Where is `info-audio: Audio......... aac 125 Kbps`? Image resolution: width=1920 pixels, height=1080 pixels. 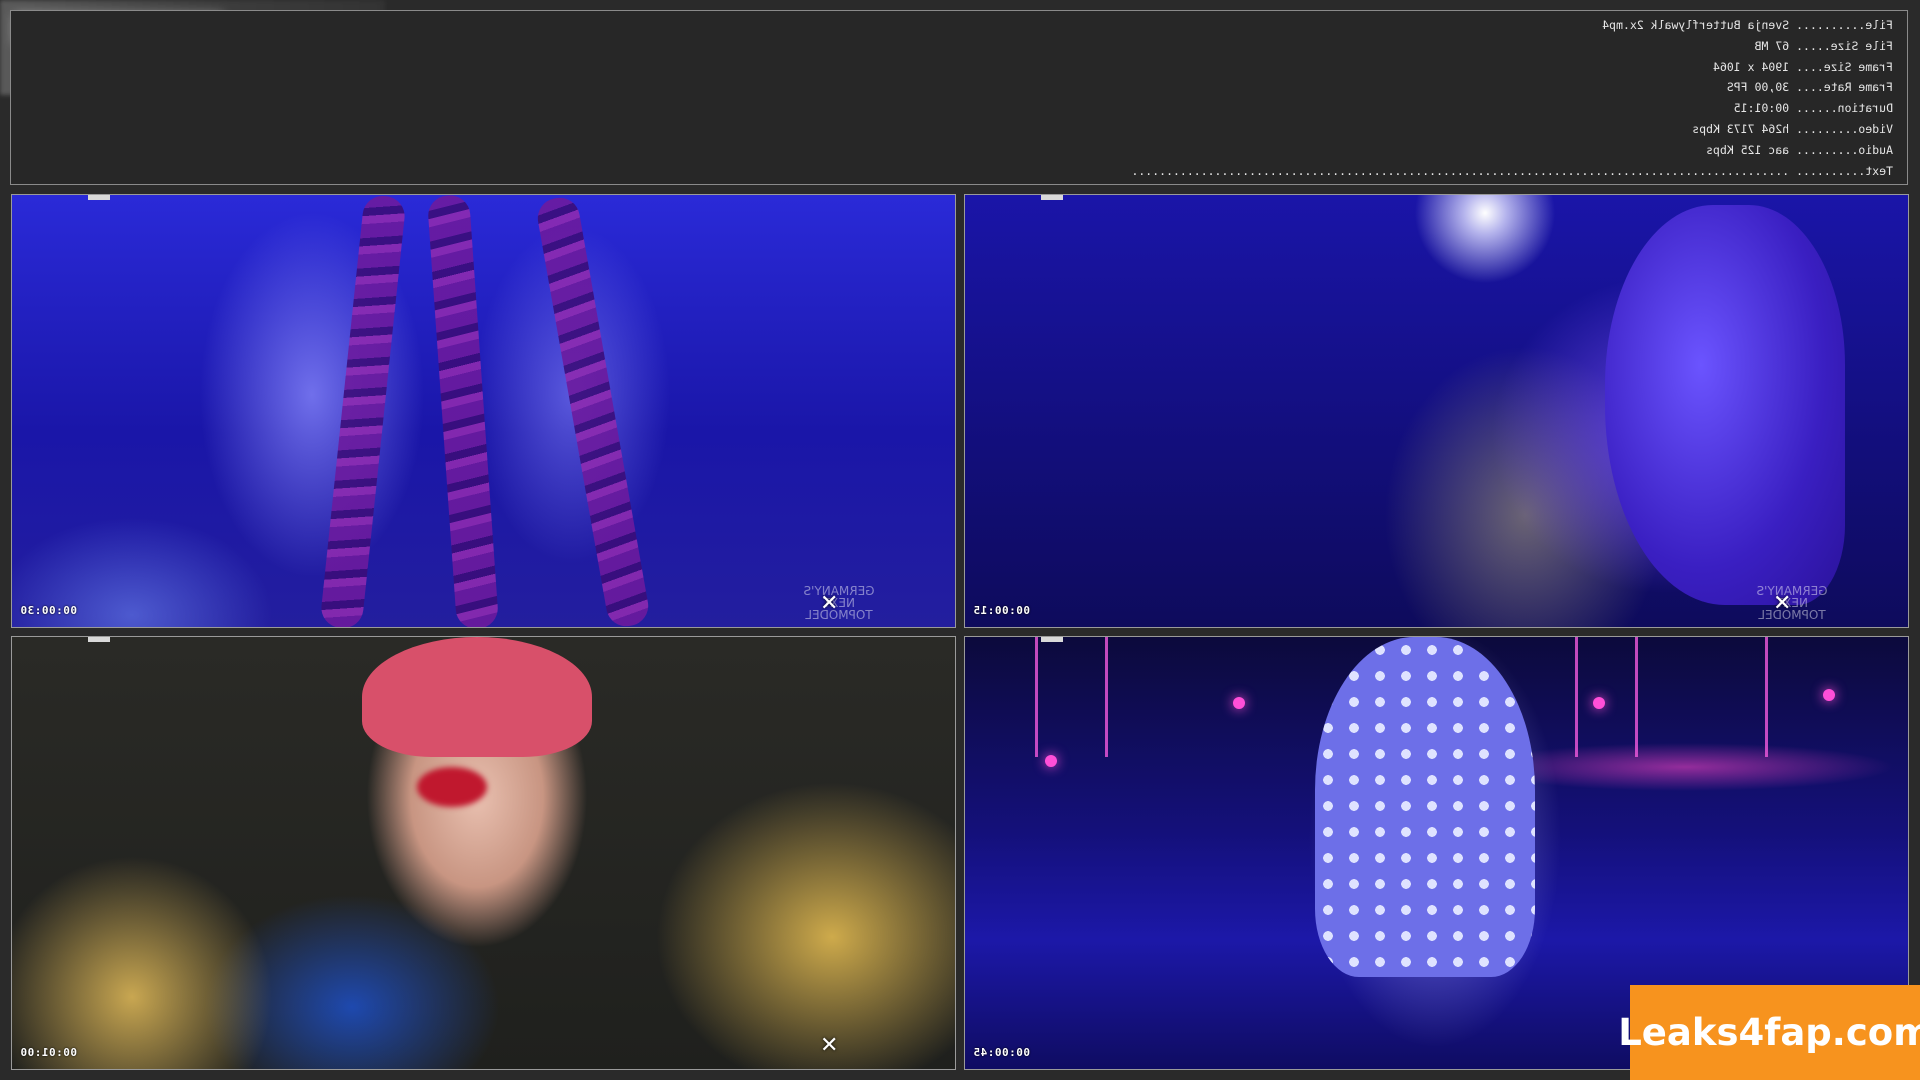
info-audio: Audio......... aac 125 Kbps is located at coordinates (1799, 149).